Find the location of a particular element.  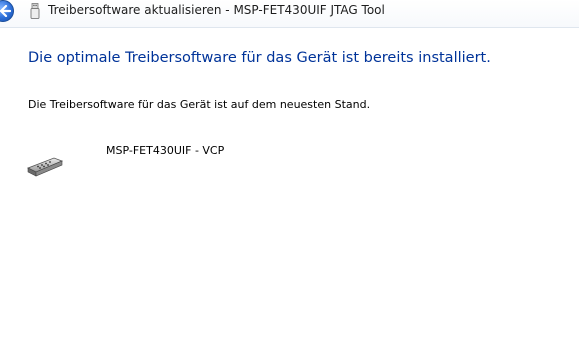

back-arrow-icon is located at coordinates (5, 11).